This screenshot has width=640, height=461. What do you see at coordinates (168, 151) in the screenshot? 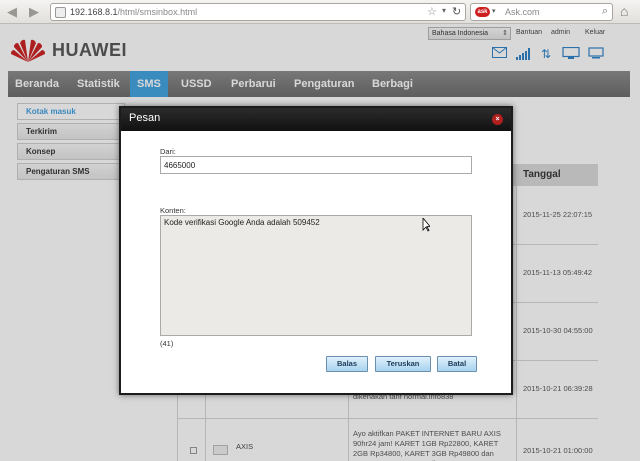
I see `from-label: Dari:` at bounding box center [168, 151].